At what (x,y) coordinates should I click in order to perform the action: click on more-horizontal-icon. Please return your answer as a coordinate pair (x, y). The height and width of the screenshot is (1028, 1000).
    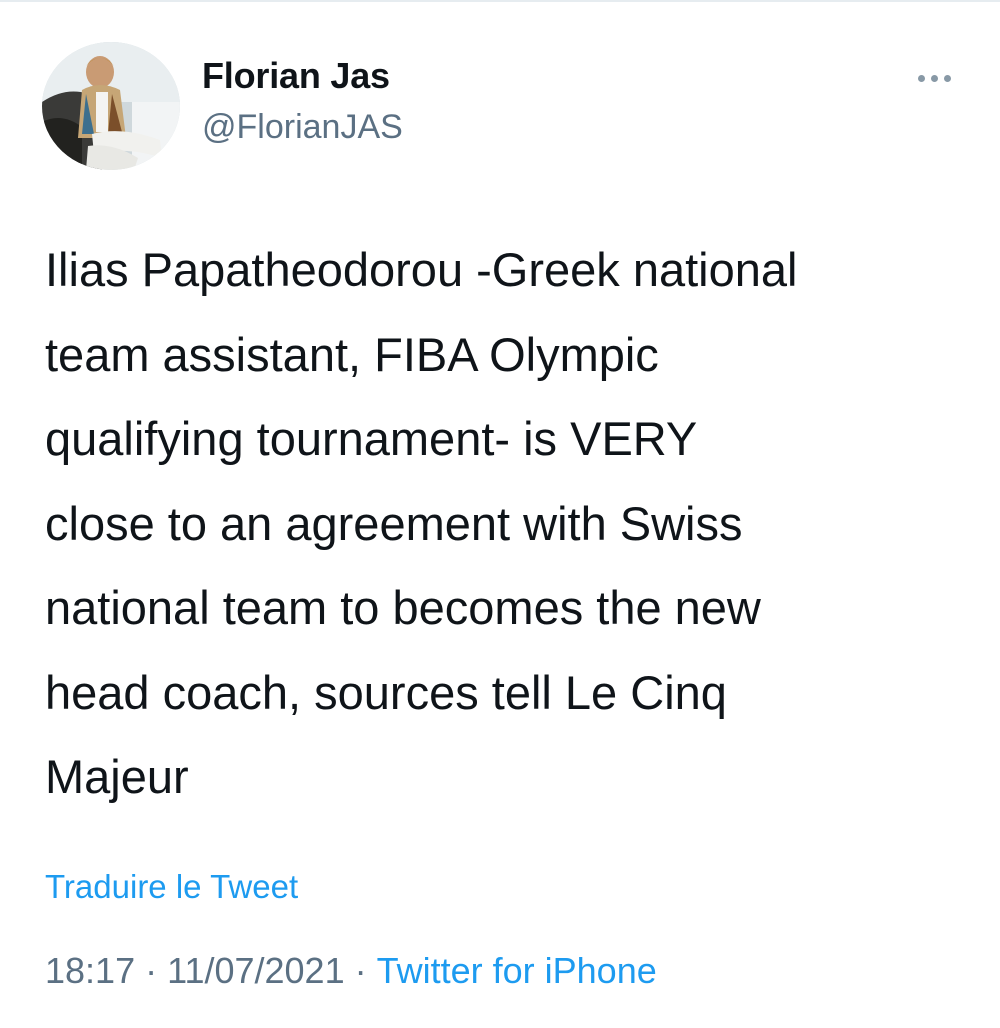
    Looking at the image, I should click on (934, 78).